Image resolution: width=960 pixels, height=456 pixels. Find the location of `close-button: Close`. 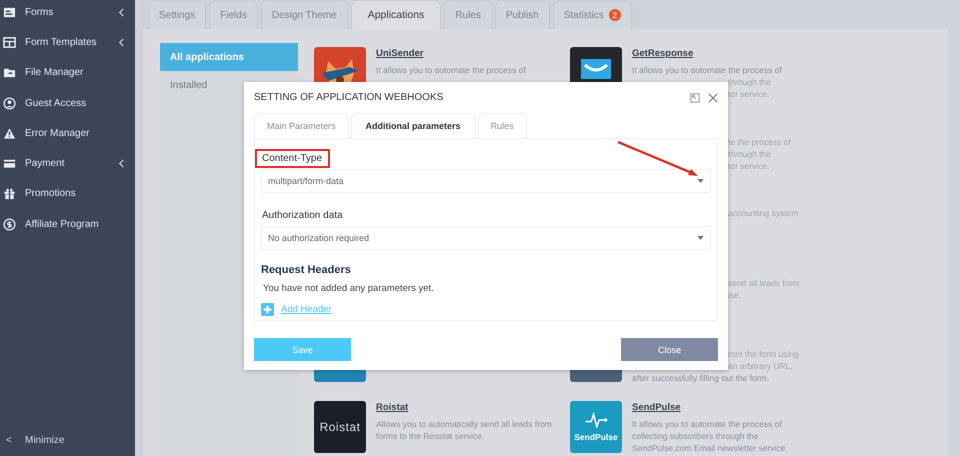

close-button: Close is located at coordinates (669, 349).